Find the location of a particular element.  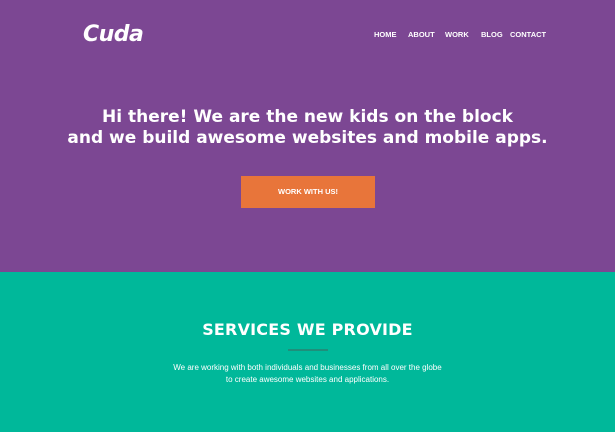

nav-item-contact: CONTACT is located at coordinates (528, 34).